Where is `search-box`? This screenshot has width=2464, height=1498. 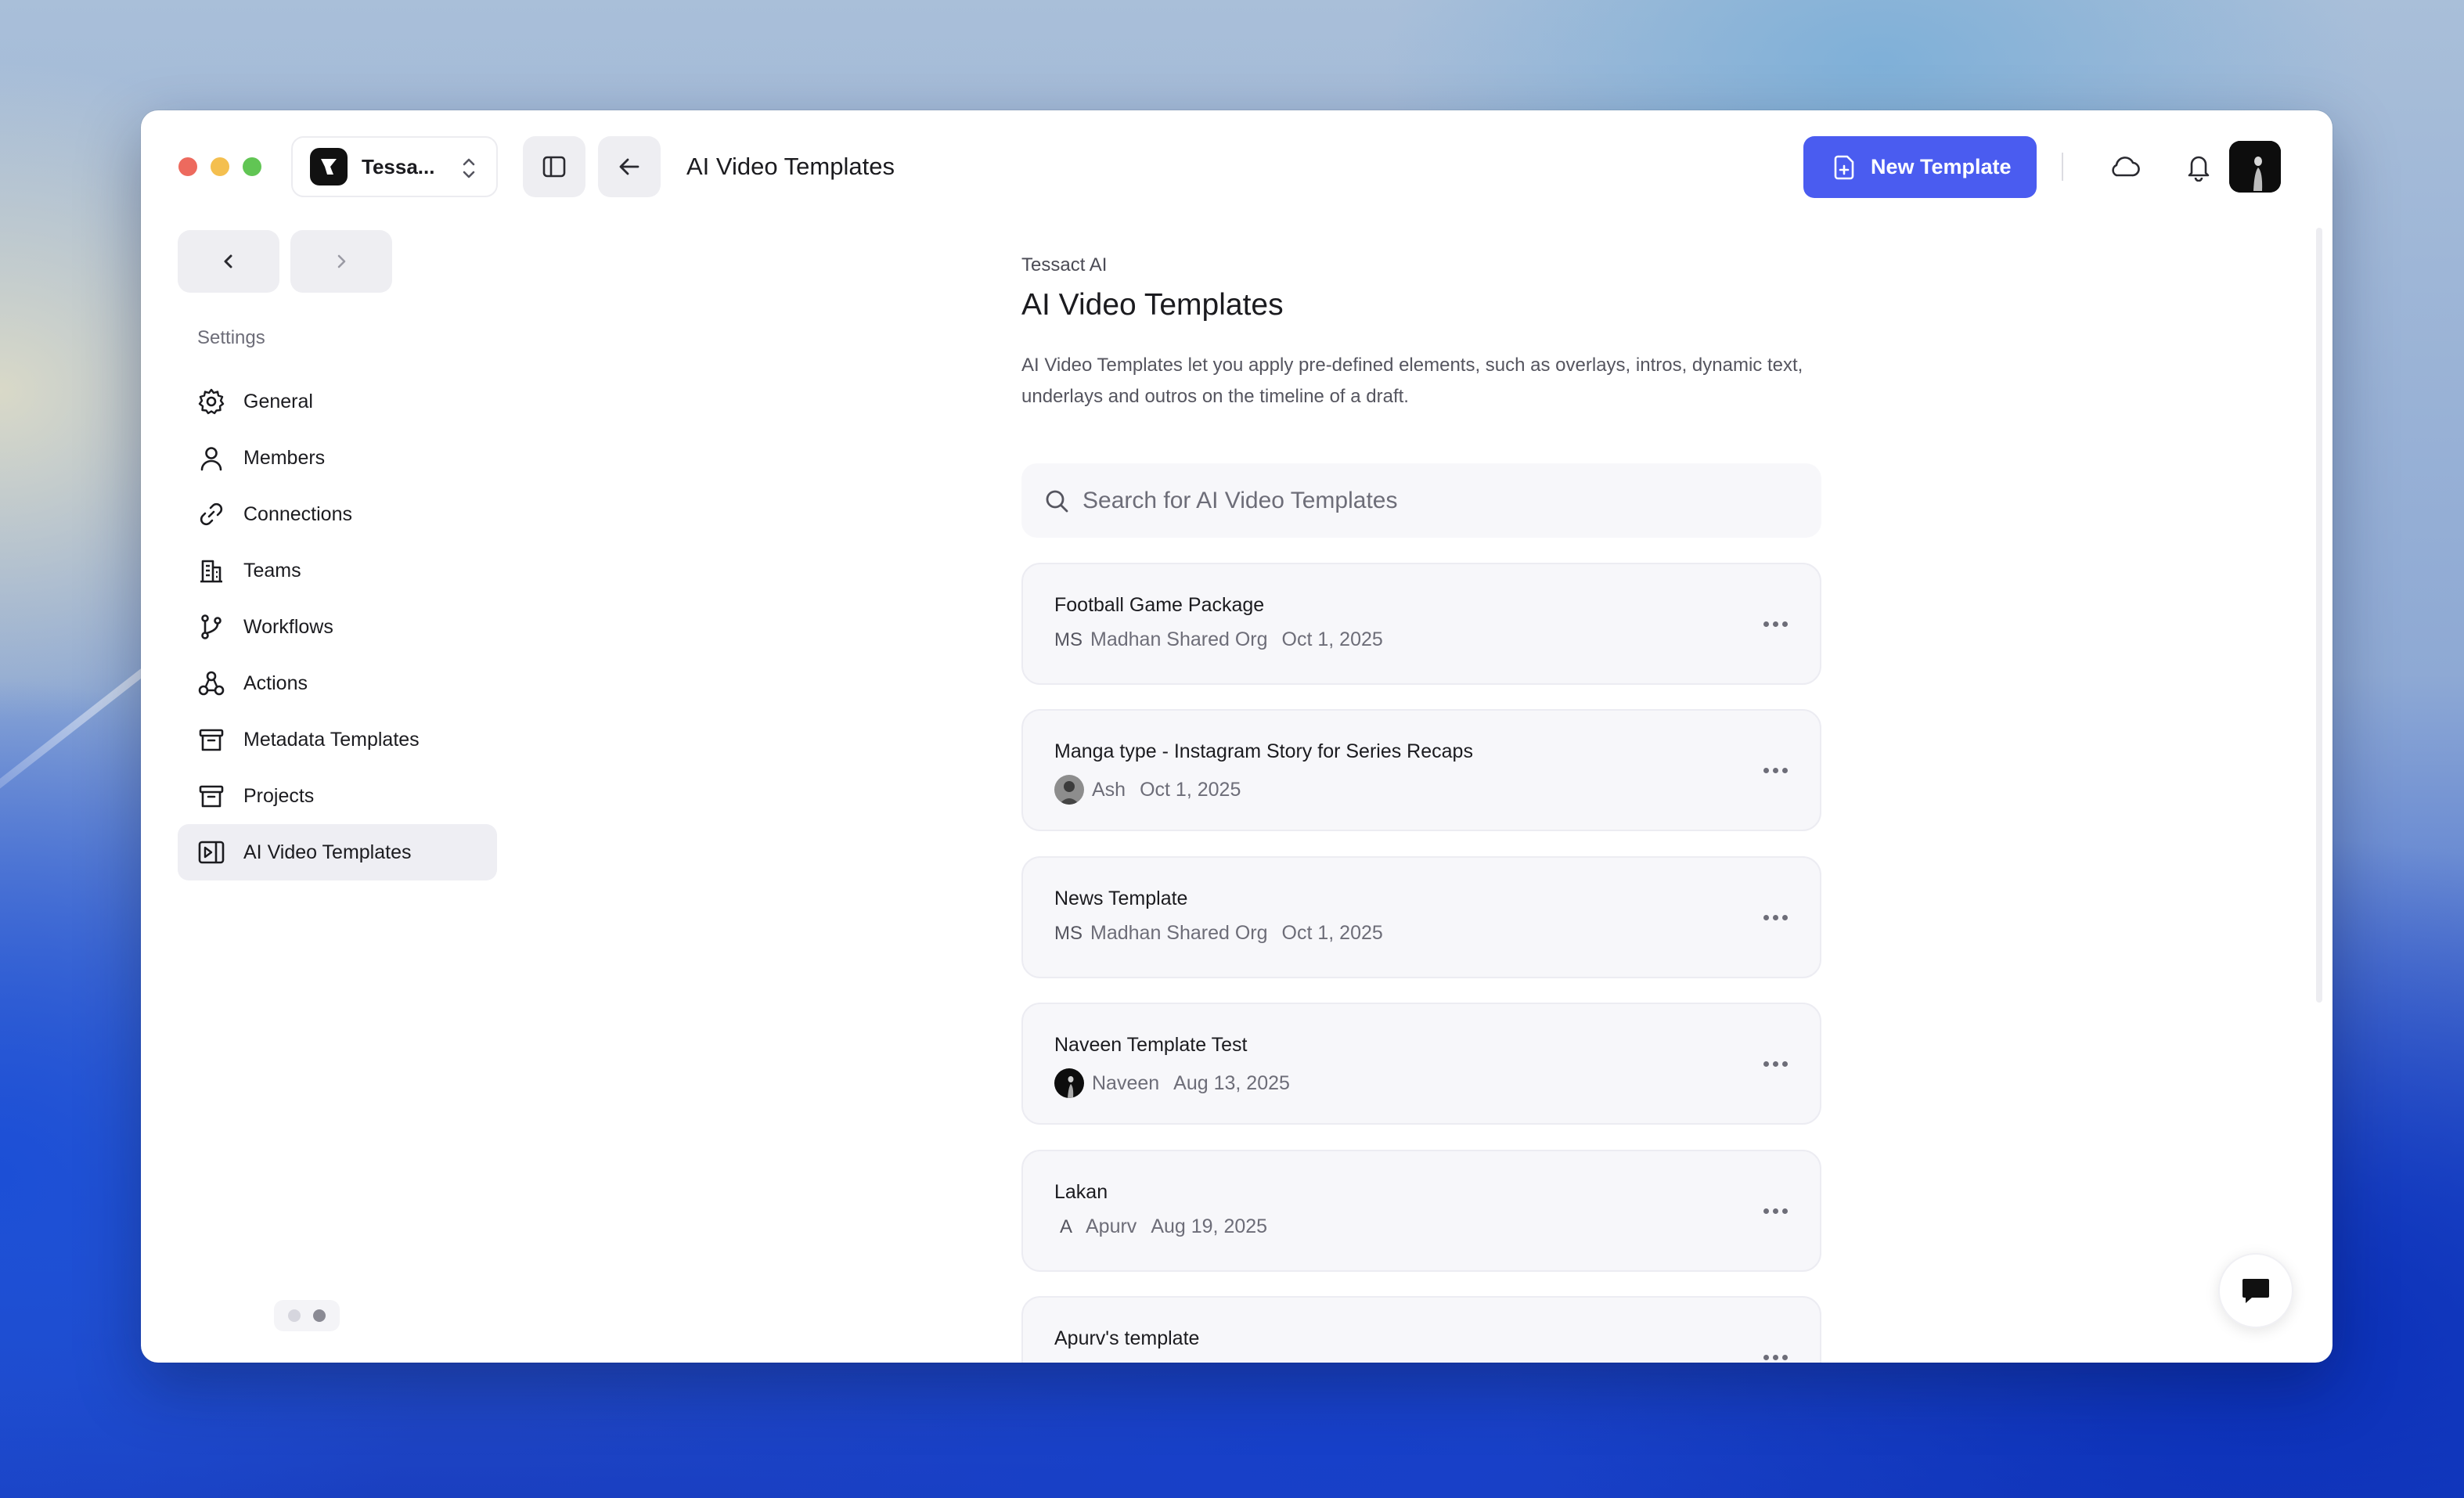 search-box is located at coordinates (1421, 500).